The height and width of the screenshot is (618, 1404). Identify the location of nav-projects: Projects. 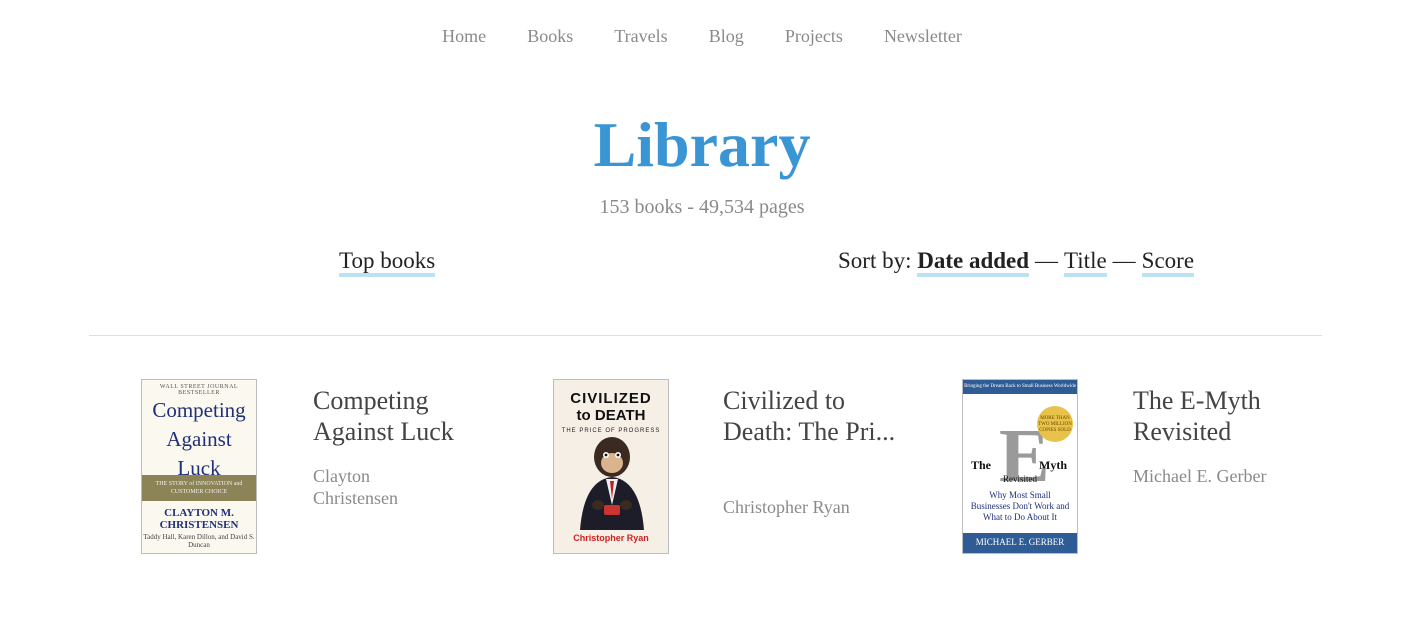
(814, 36).